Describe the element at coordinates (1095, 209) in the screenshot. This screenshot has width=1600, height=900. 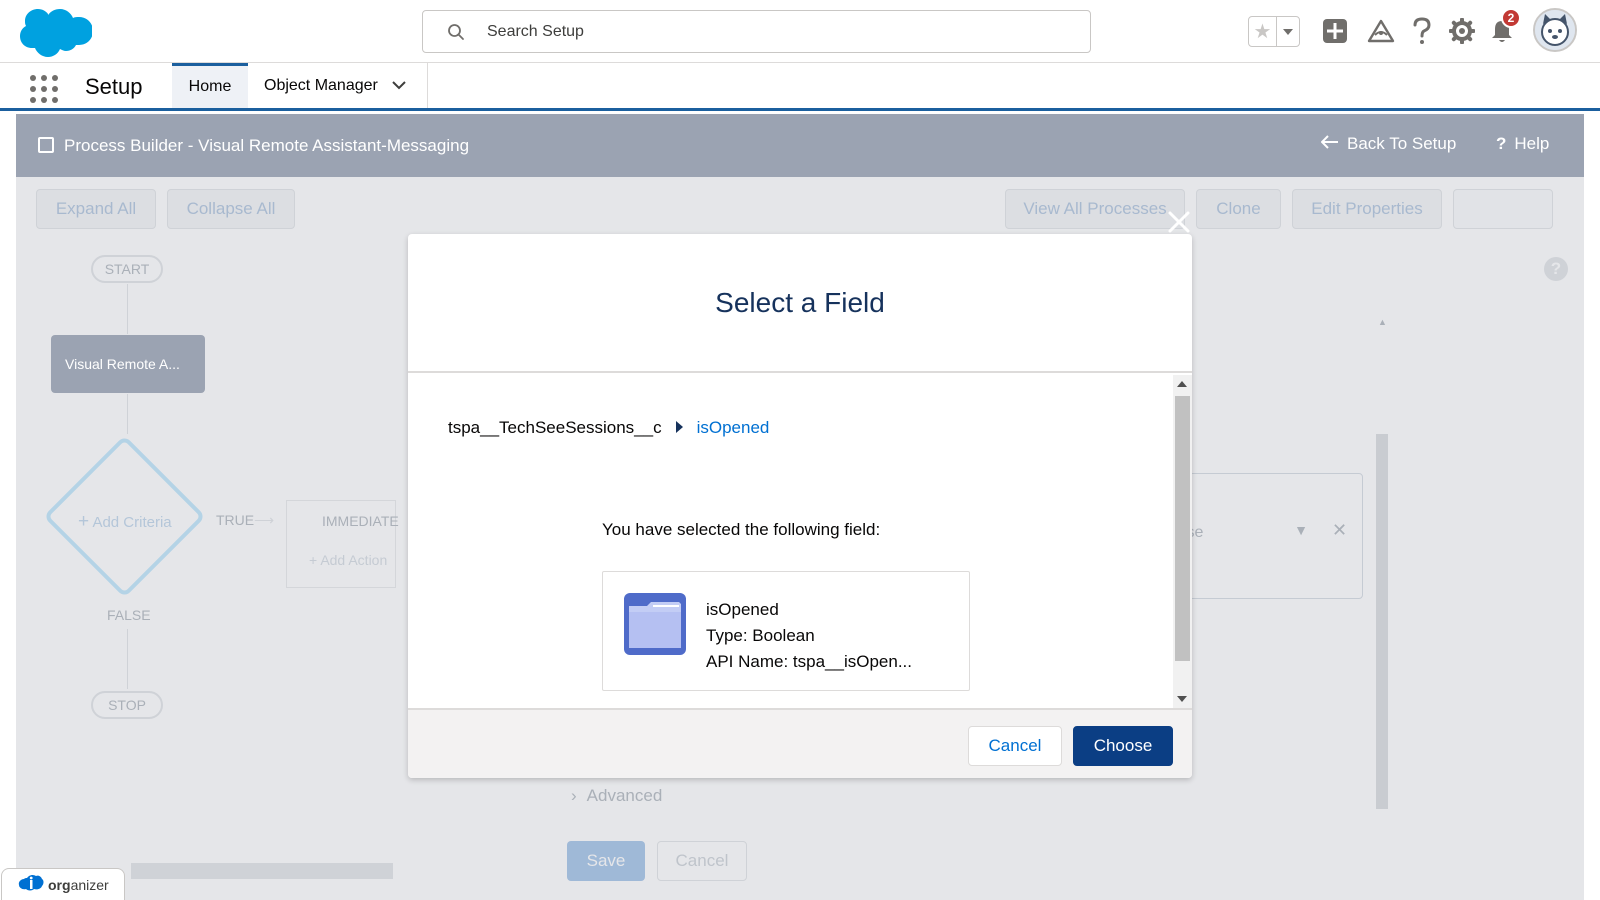
I see `view-all-processes-button: View All Processes` at that location.